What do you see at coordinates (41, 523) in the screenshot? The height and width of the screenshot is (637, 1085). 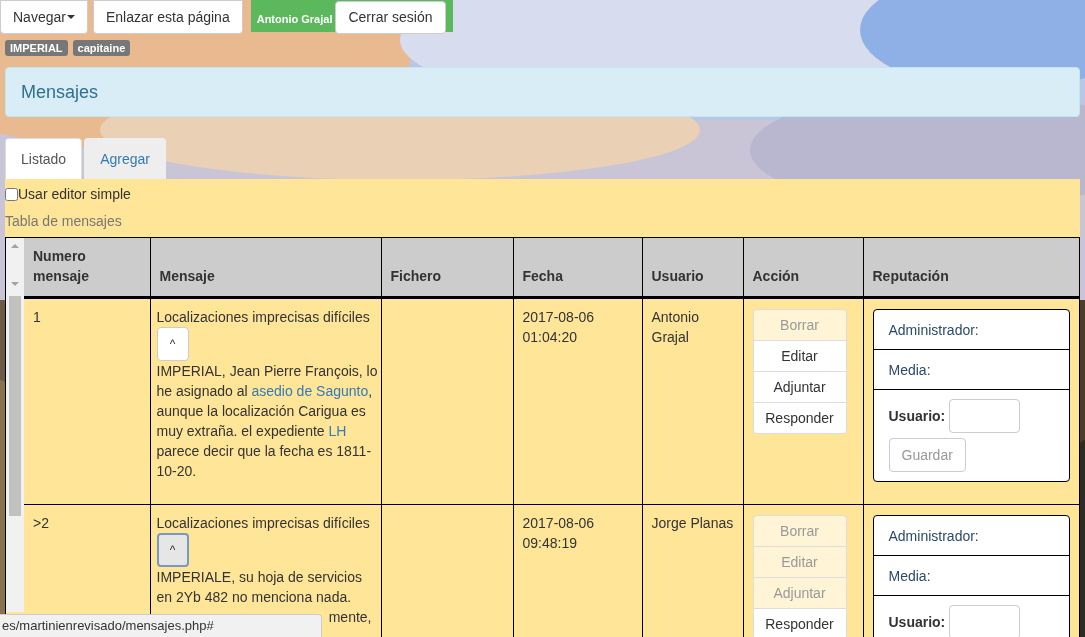 I see `message-number: >2` at bounding box center [41, 523].